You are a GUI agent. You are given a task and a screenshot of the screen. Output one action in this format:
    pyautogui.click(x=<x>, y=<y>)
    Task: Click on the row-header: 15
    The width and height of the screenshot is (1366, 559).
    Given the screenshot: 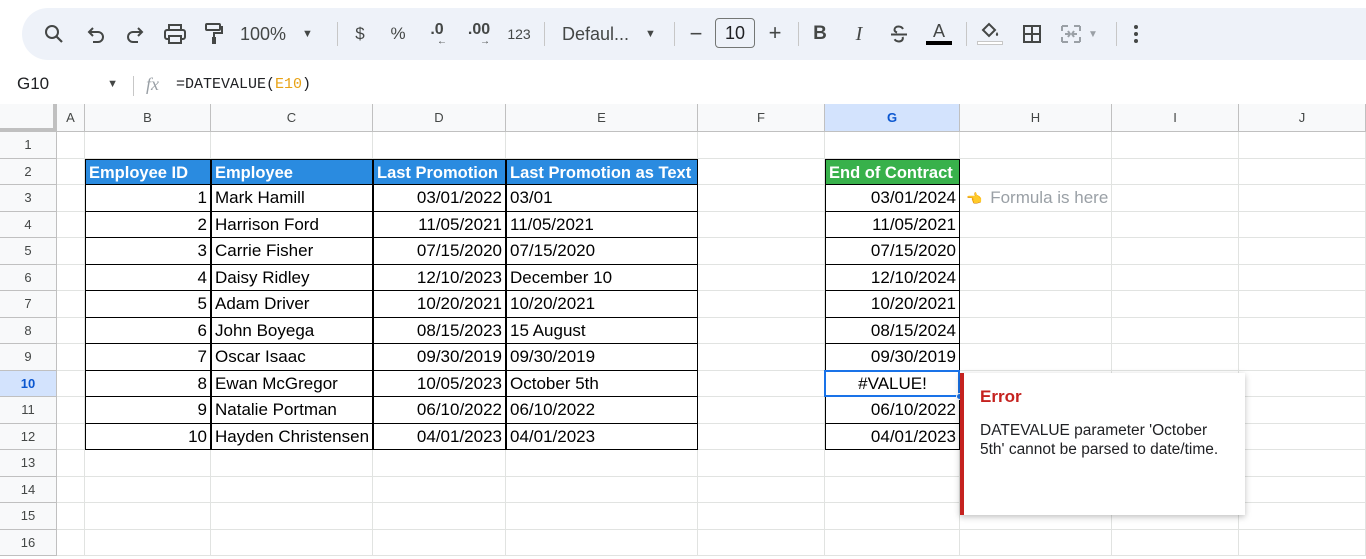 What is the action you would take?
    pyautogui.click(x=28, y=516)
    